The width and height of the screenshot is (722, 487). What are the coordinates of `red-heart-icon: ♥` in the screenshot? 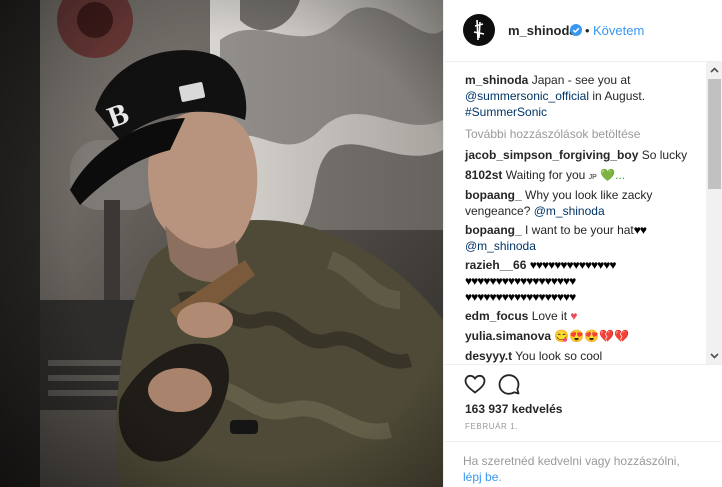 It's located at (574, 316).